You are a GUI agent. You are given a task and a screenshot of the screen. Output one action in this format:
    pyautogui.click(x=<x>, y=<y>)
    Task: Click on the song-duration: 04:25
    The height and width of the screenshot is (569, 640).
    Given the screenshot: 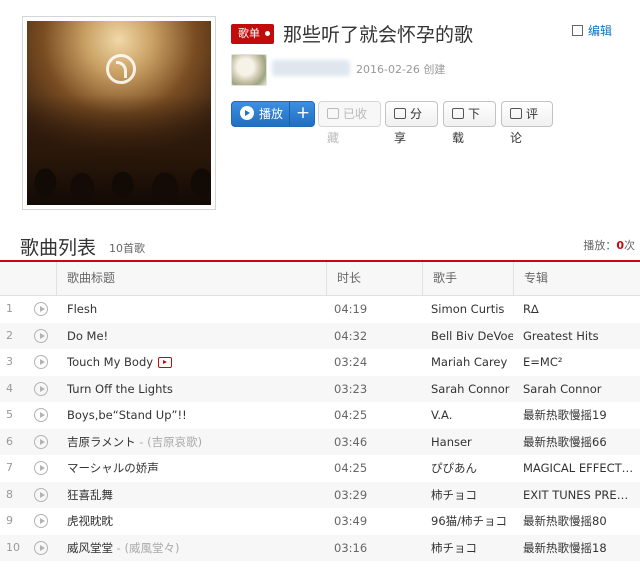 What is the action you would take?
    pyautogui.click(x=351, y=415)
    